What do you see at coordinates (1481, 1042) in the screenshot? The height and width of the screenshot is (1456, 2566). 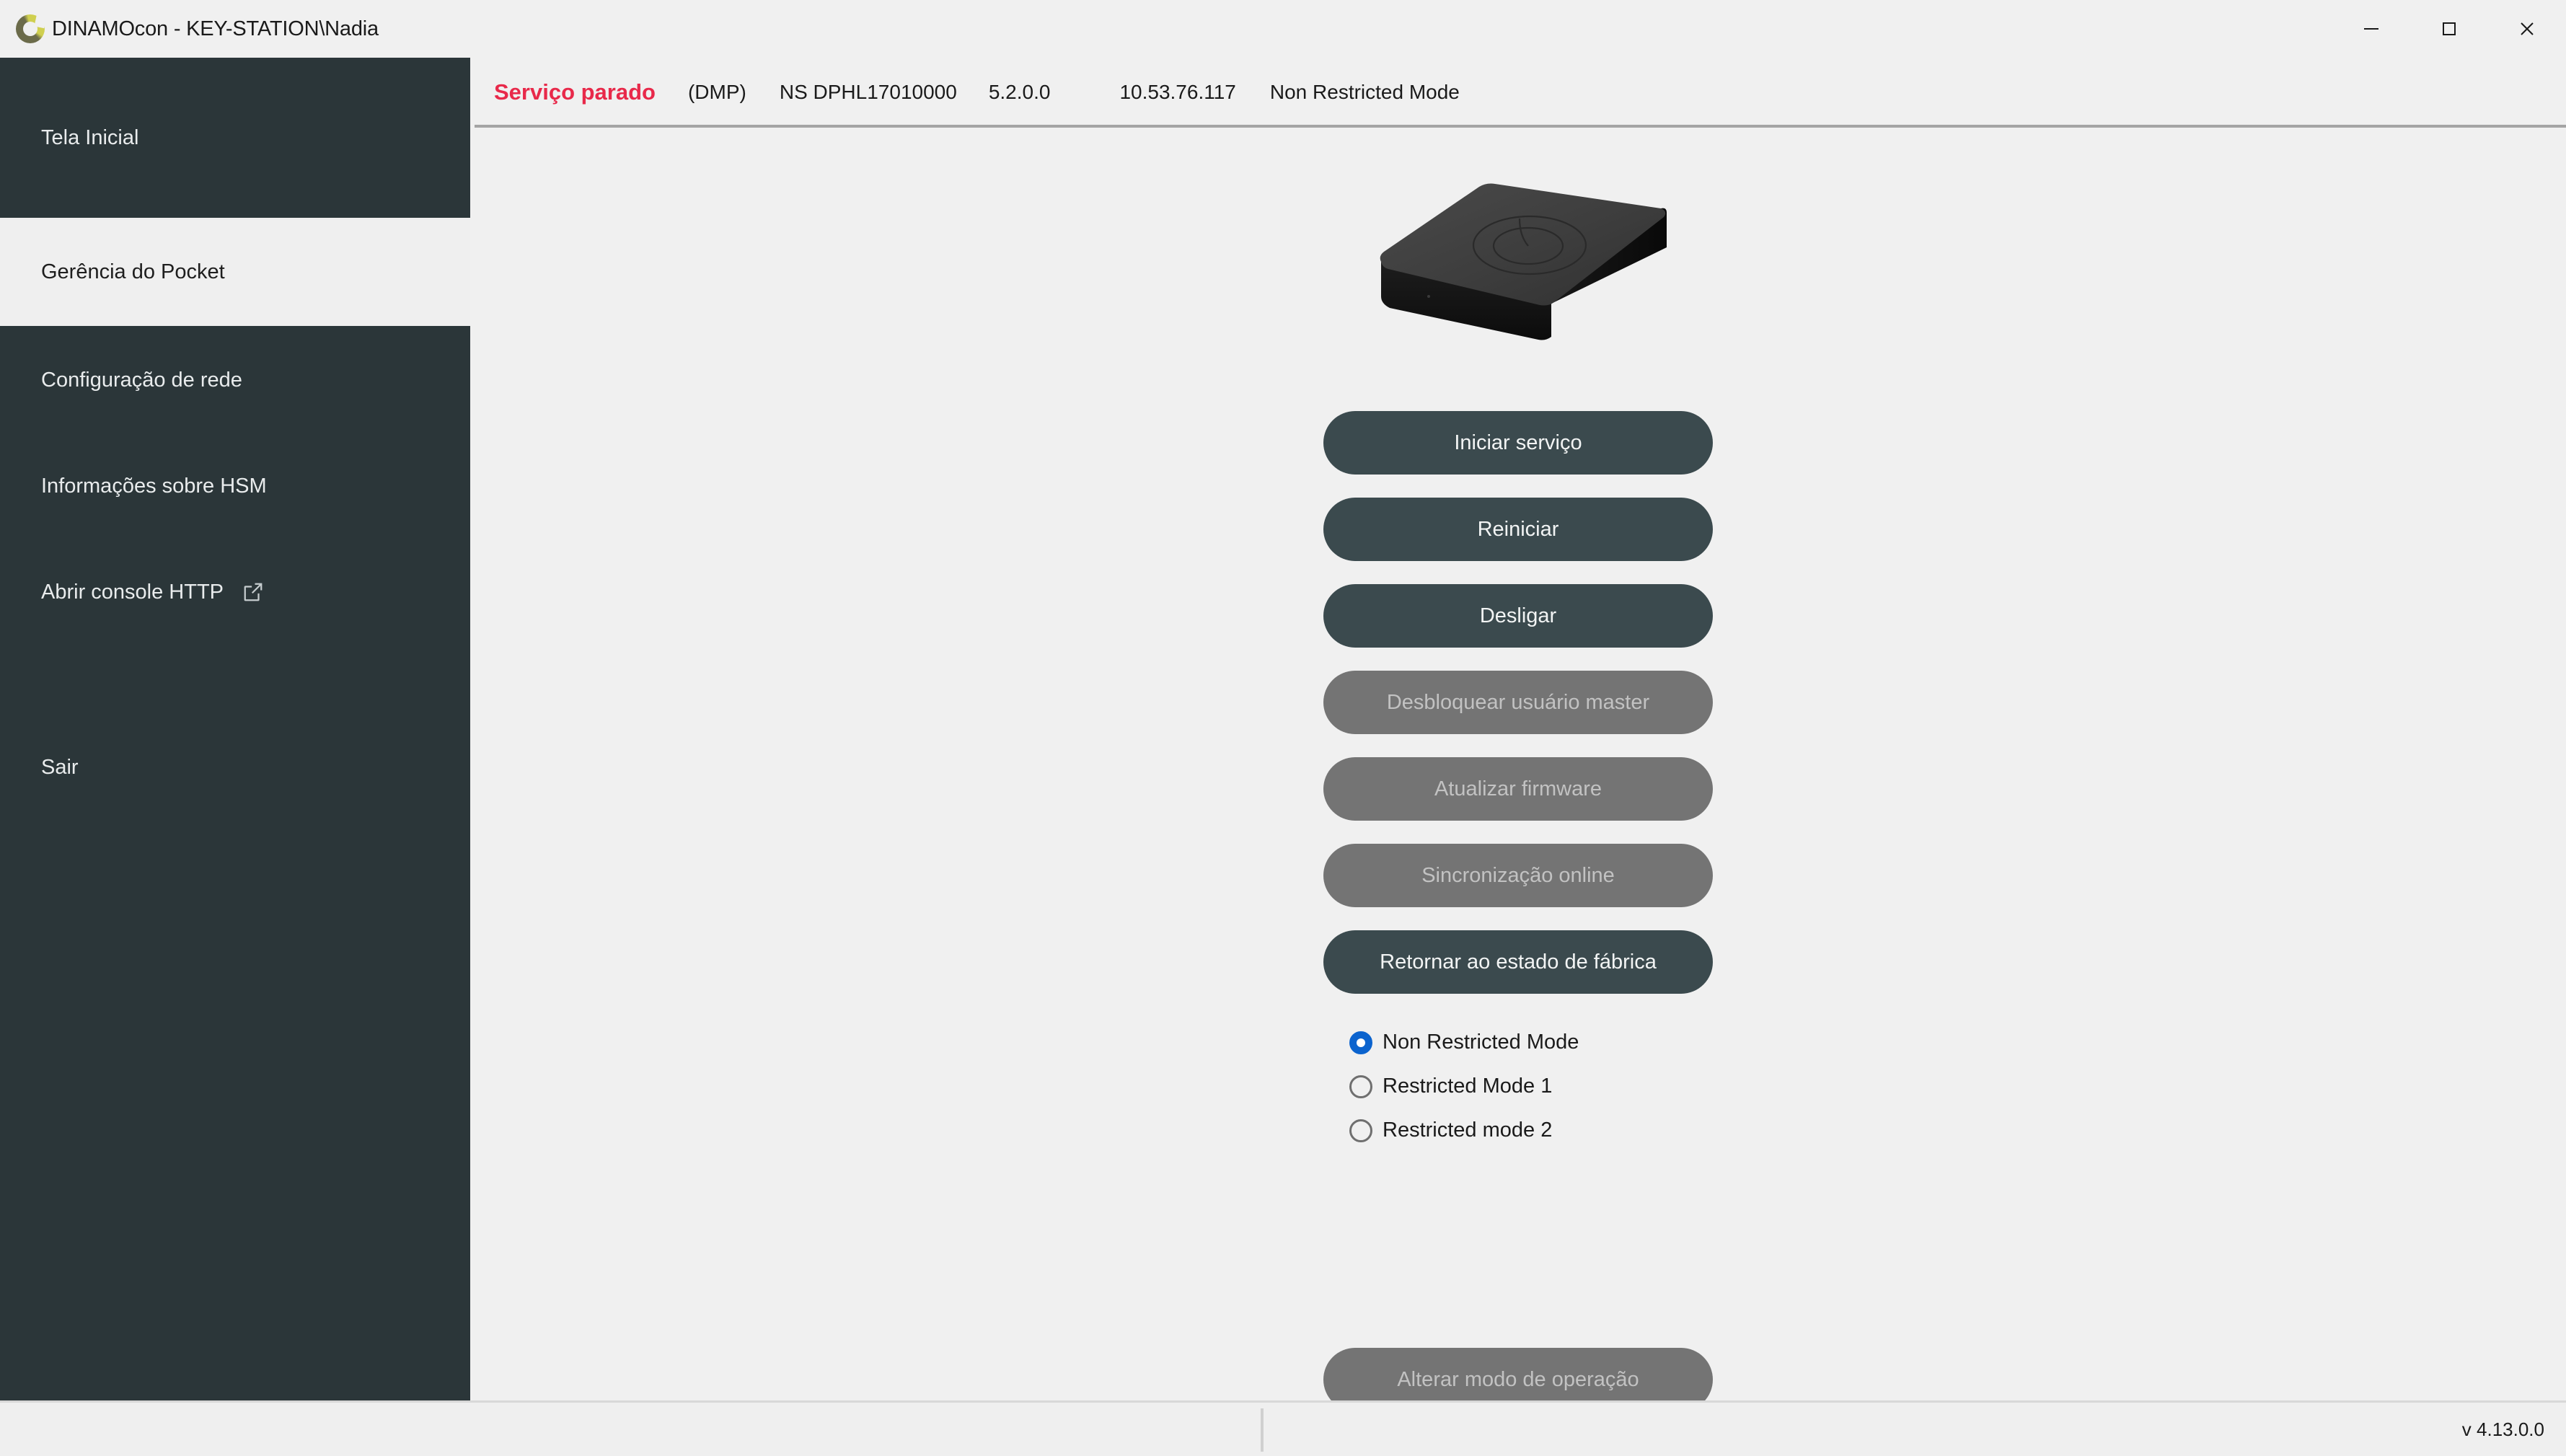 I see `radio-label: Non Restricted Mode` at bounding box center [1481, 1042].